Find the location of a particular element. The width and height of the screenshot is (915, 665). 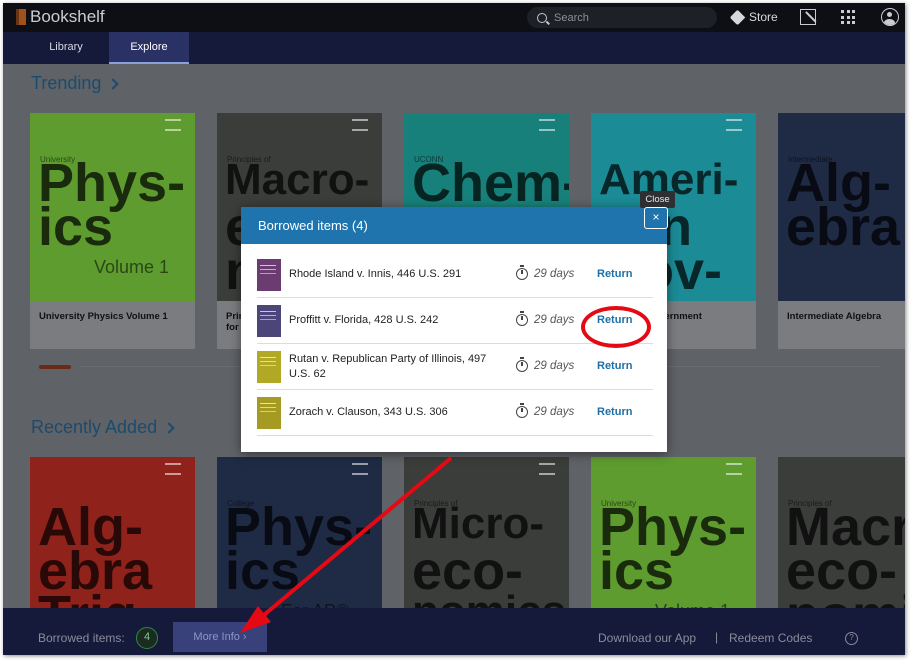

recently-added-title: Recently Added is located at coordinates (94, 427).